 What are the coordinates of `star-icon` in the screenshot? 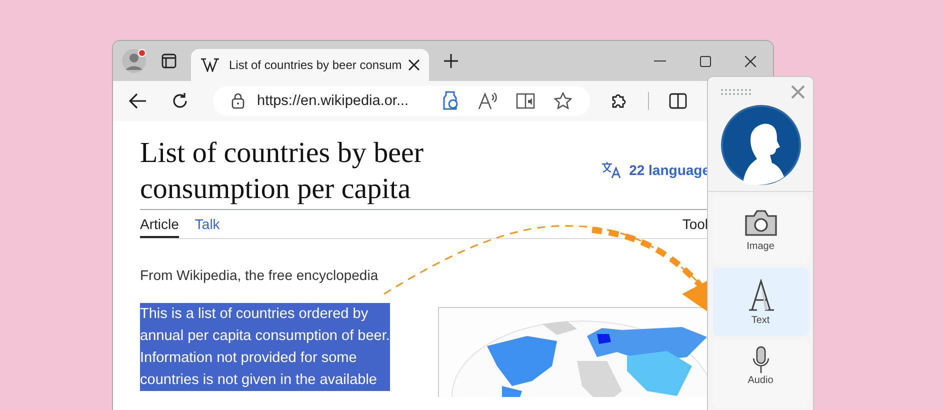 It's located at (563, 101).